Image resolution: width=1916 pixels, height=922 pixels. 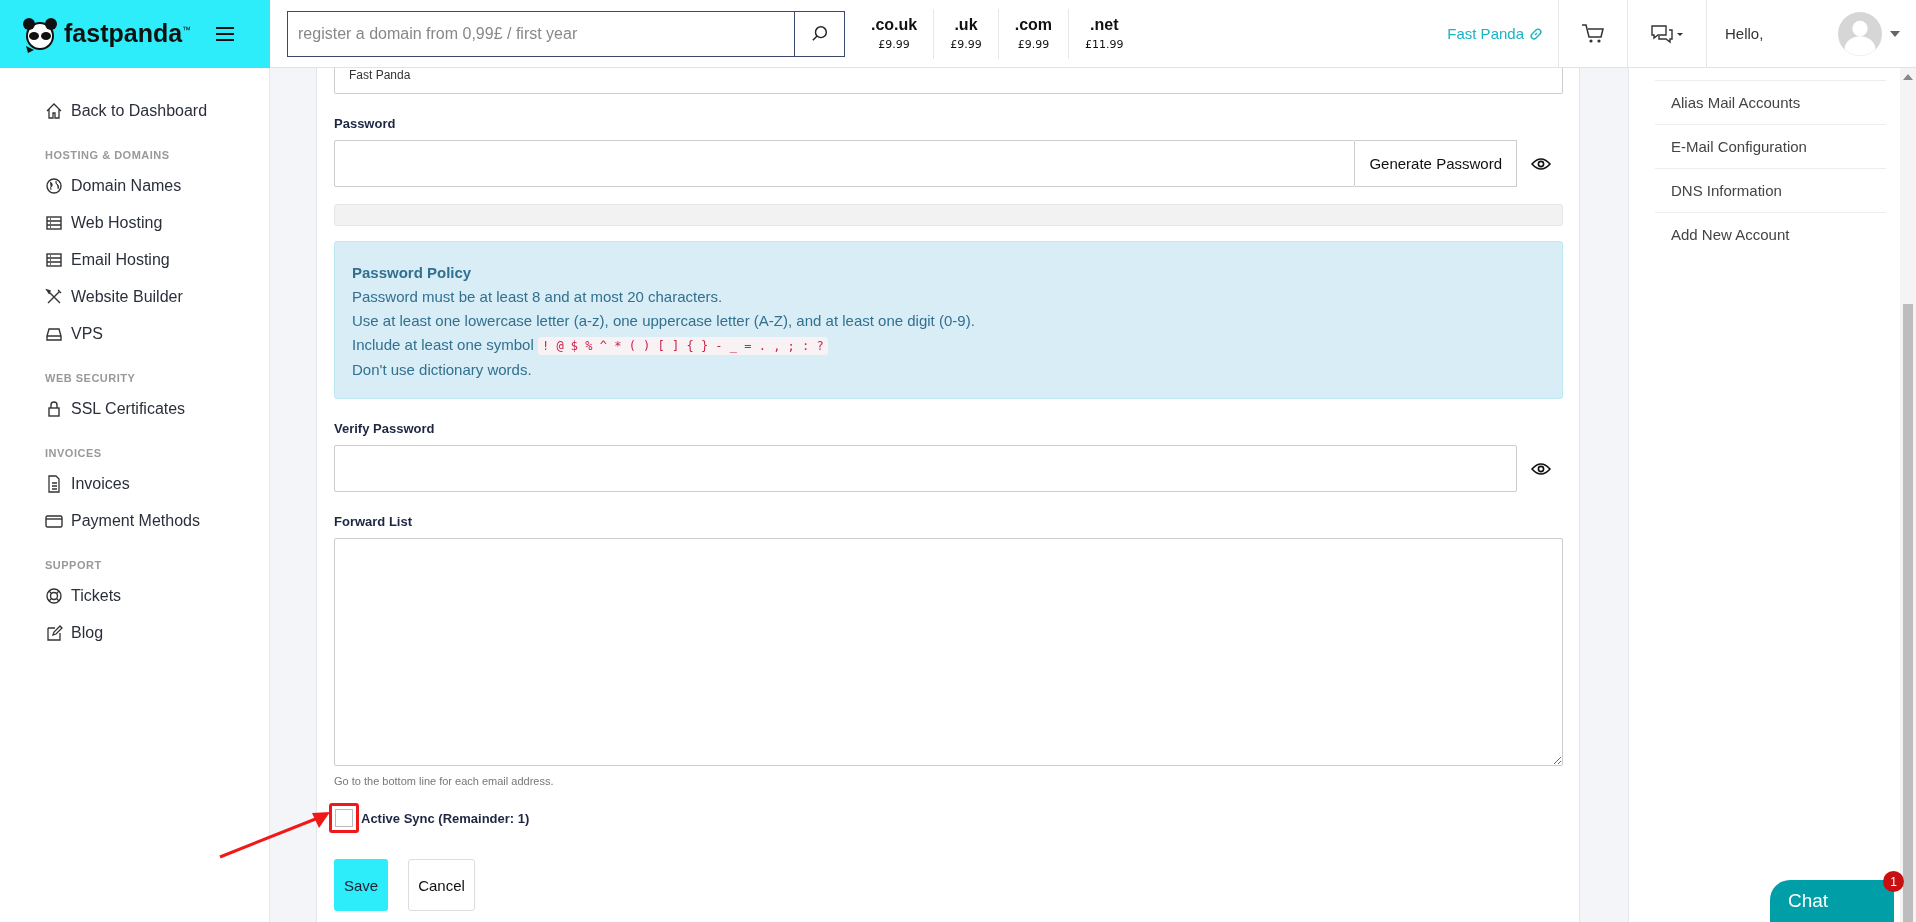 I want to click on help-text: Go to the bottom line for each email address., so click(x=444, y=781).